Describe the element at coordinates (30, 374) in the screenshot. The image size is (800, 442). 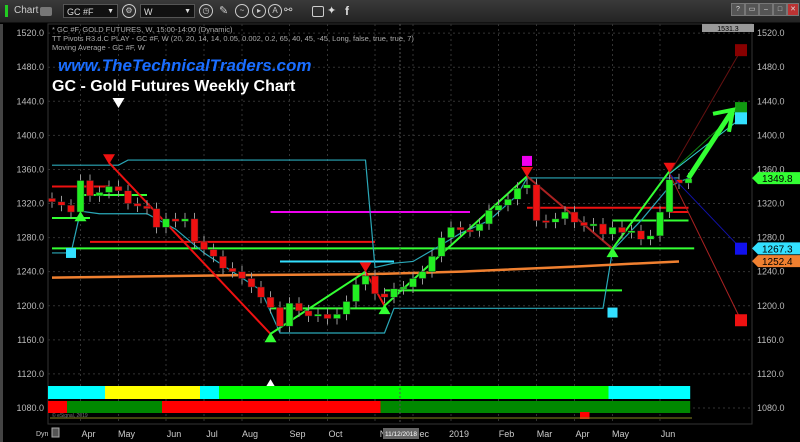
I see `y-tick-label-left: 1120.0` at that location.